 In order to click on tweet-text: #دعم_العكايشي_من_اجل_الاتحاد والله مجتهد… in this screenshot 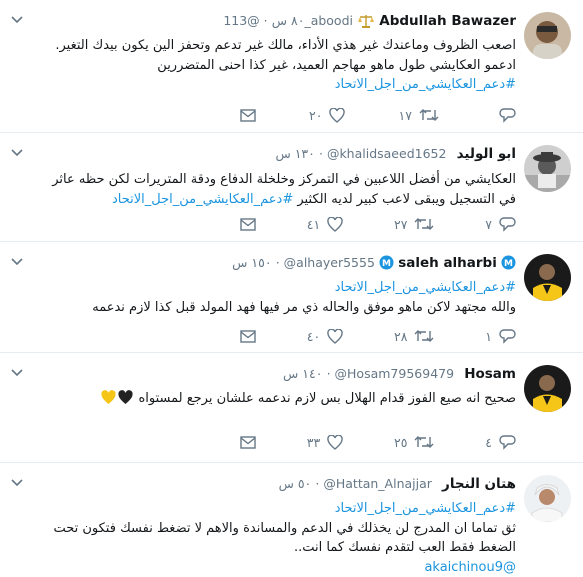, I will do `click(273, 297)`.